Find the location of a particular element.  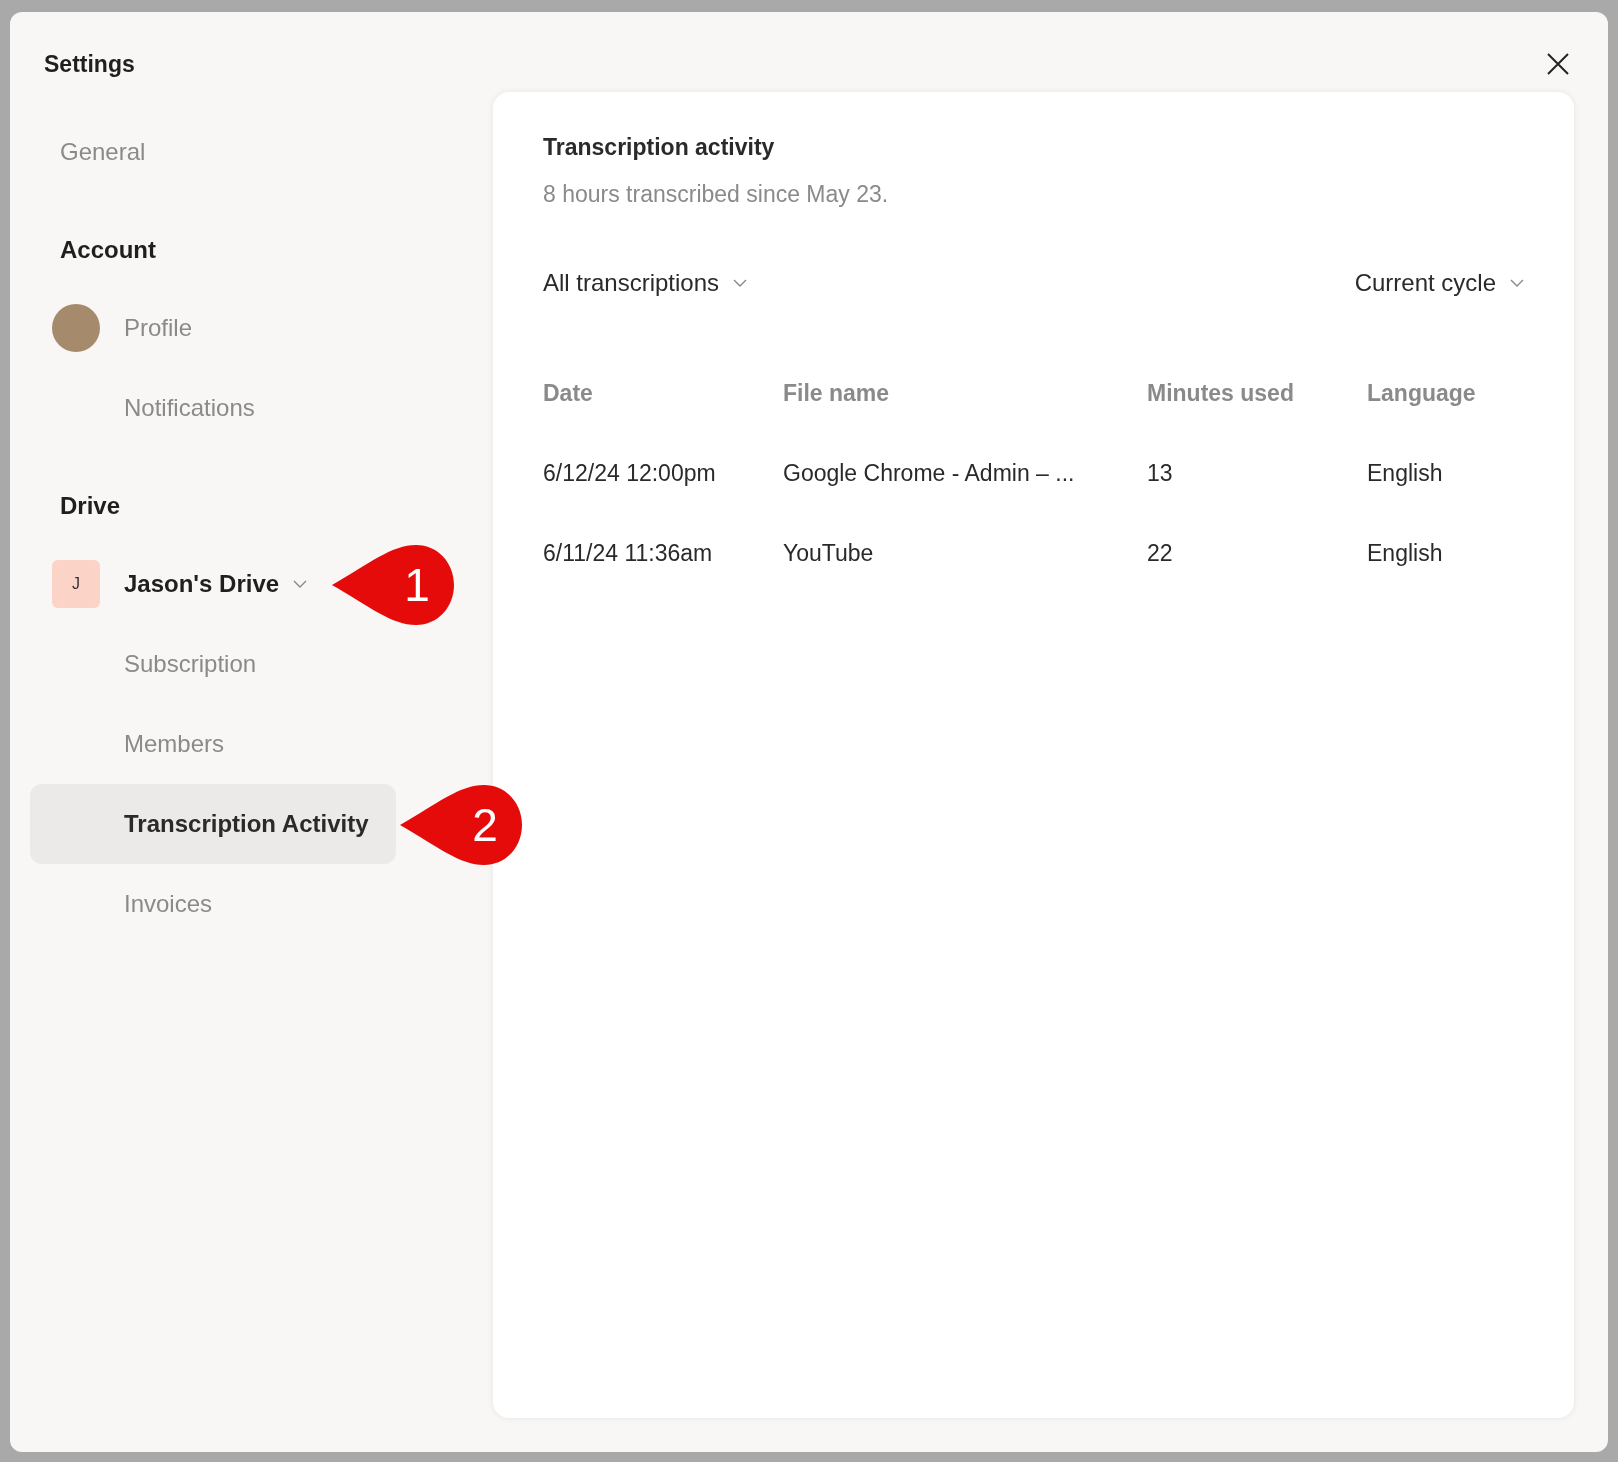

sidebar-item: Invoices is located at coordinates (213, 904).